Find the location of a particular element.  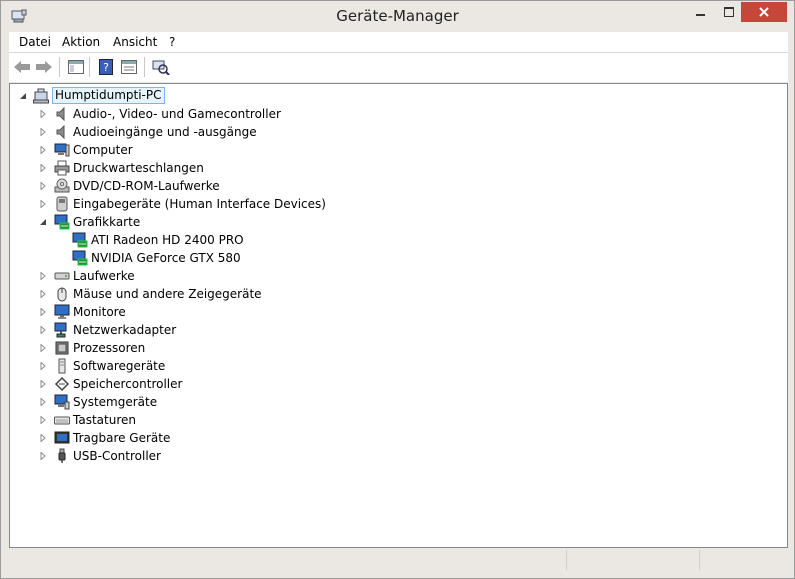

tree-item-label: Tragbare Geräte is located at coordinates (121, 438).